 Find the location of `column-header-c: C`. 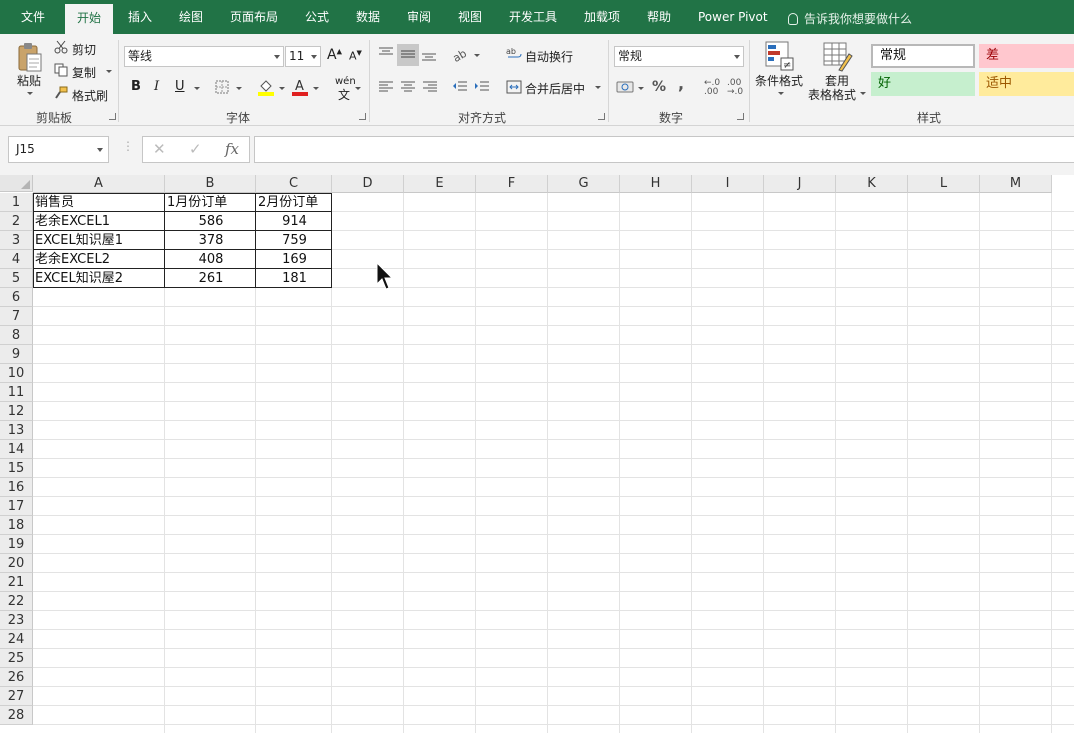

column-header-c: C is located at coordinates (294, 184).